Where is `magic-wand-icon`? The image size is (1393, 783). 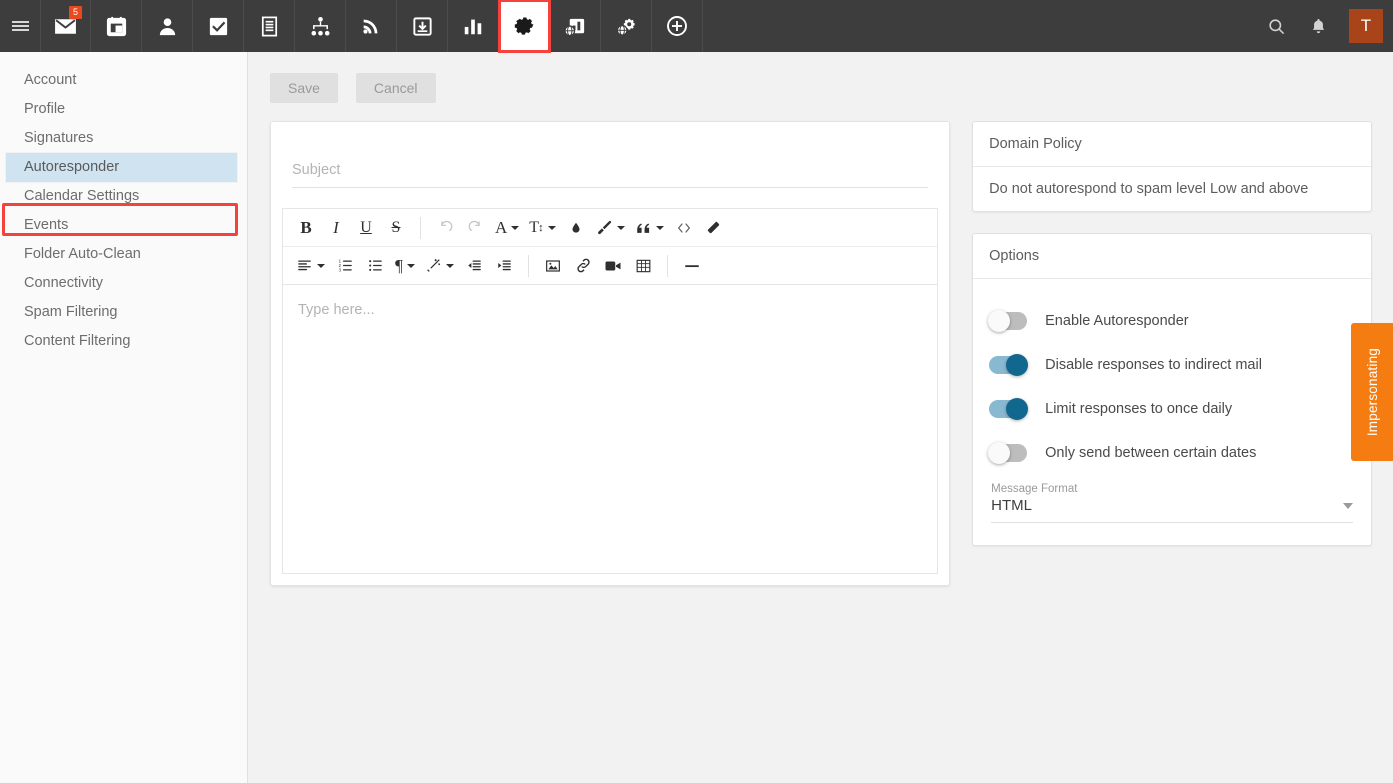 magic-wand-icon is located at coordinates (439, 266).